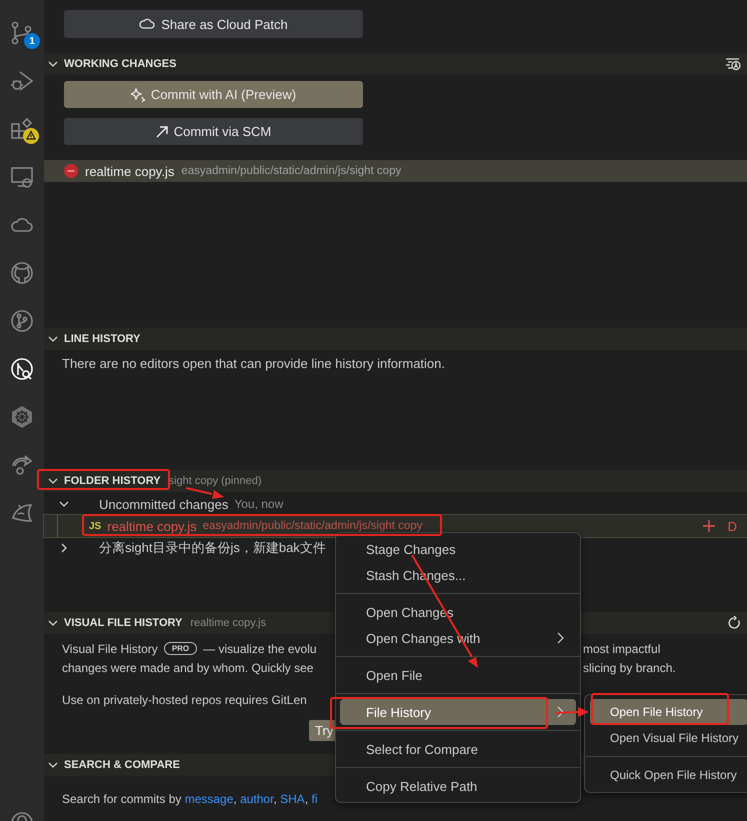 This screenshot has width=747, height=821. What do you see at coordinates (112, 481) in the screenshot?
I see `section-title: FOLDER HISTORY` at bounding box center [112, 481].